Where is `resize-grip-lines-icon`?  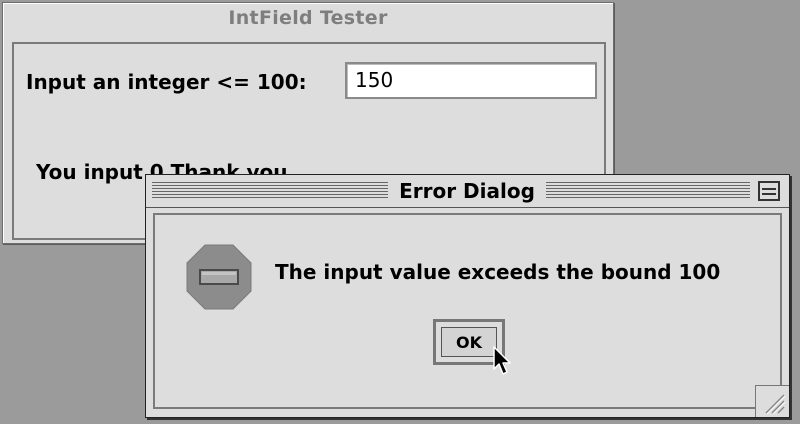
resize-grip-lines-icon is located at coordinates (775, 404).